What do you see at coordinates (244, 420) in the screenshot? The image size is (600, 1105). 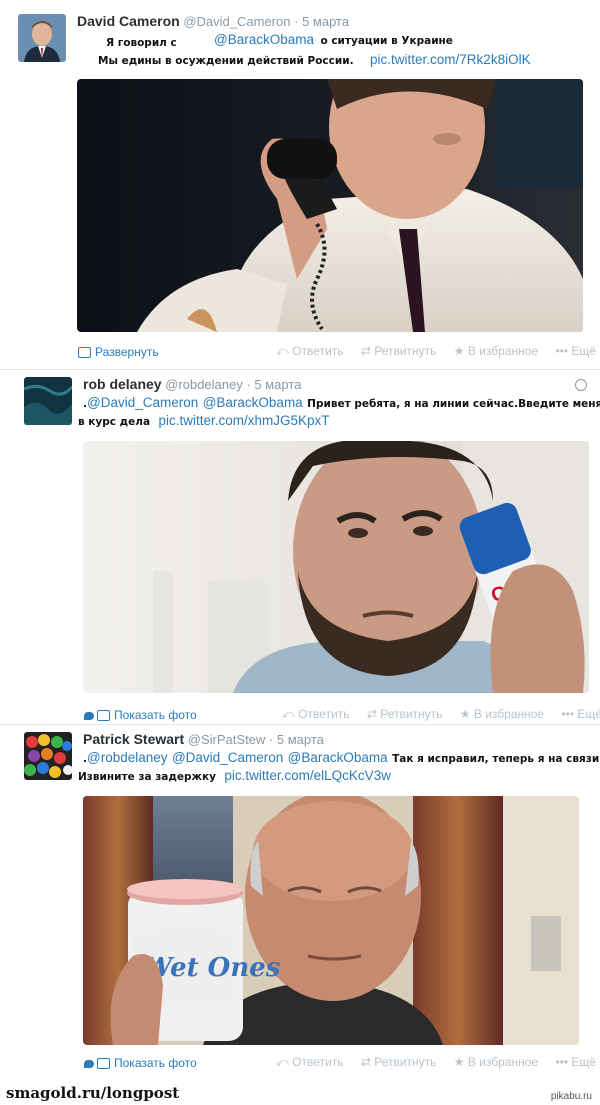 I see `pic-link: pic.twitter.com/xhmJG5KpxT` at bounding box center [244, 420].